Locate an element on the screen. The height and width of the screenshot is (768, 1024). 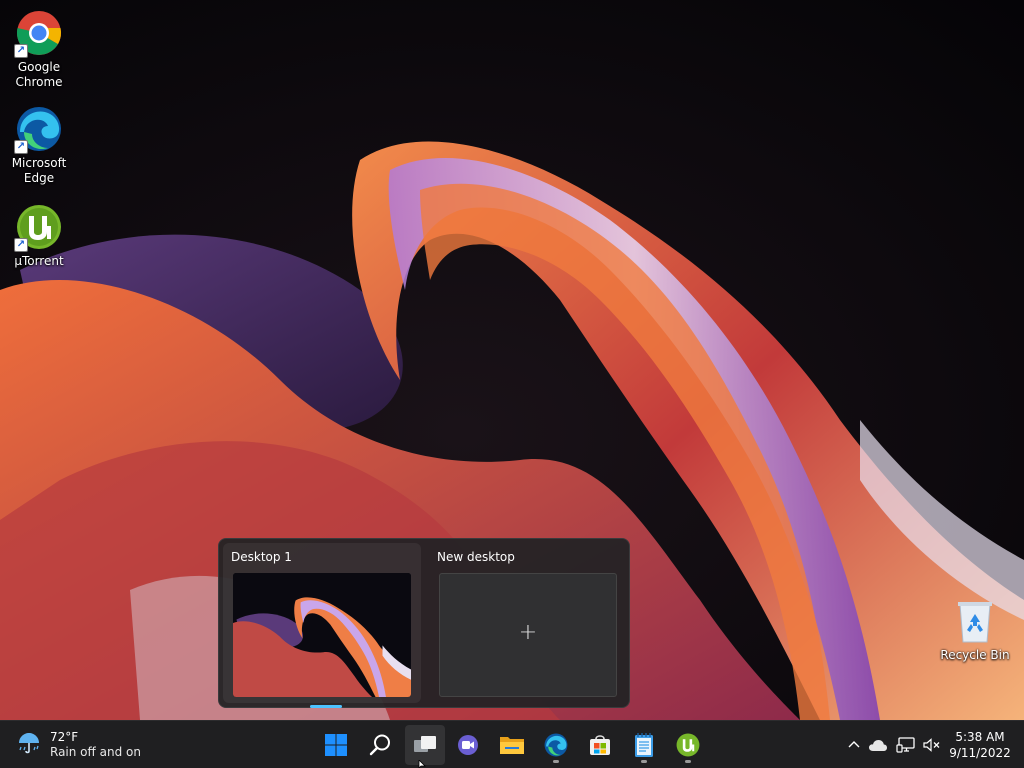
virtual-desktop-title: Desktop 1 is located at coordinates (261, 557).